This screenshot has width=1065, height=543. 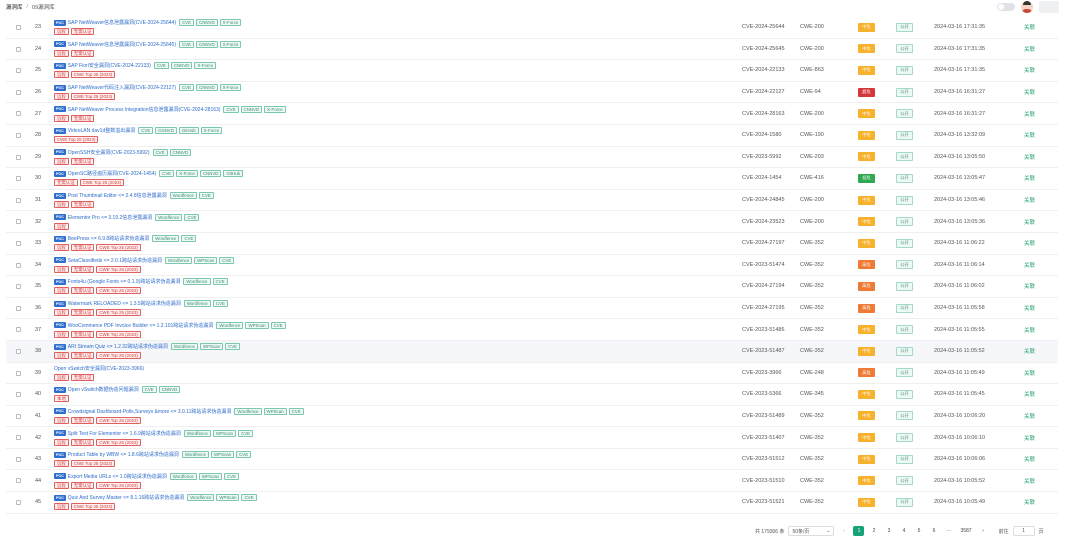 I want to click on vuln-title-link: Export Media URLs <= 1.0跨站请求伪造漏洞, so click(x=117, y=476).